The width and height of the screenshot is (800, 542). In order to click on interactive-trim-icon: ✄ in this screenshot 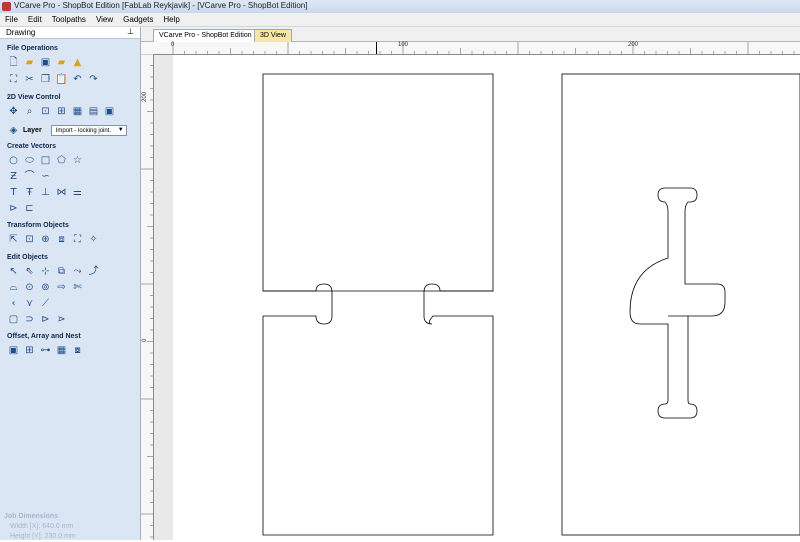, I will do `click(77, 287)`.